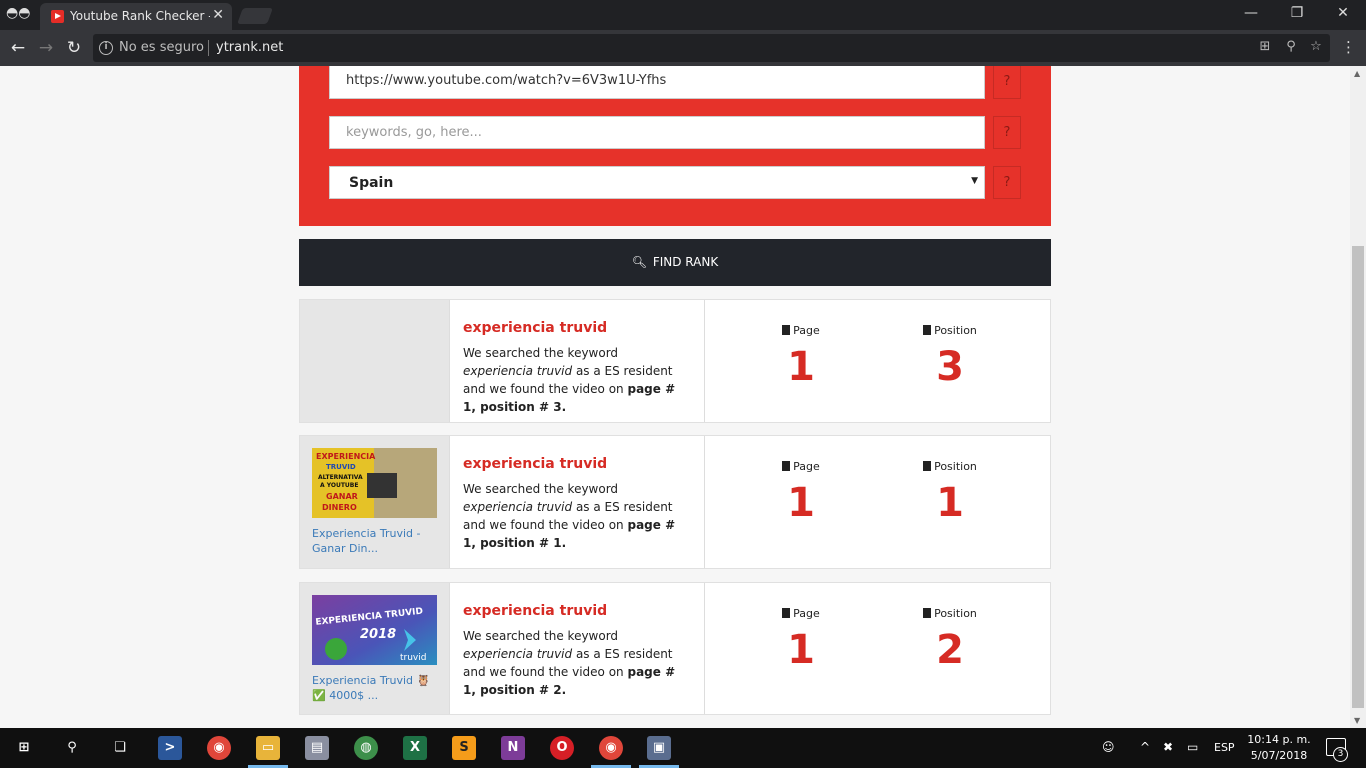 The height and width of the screenshot is (768, 1366). What do you see at coordinates (170, 748) in the screenshot?
I see `powershell-icon: >` at bounding box center [170, 748].